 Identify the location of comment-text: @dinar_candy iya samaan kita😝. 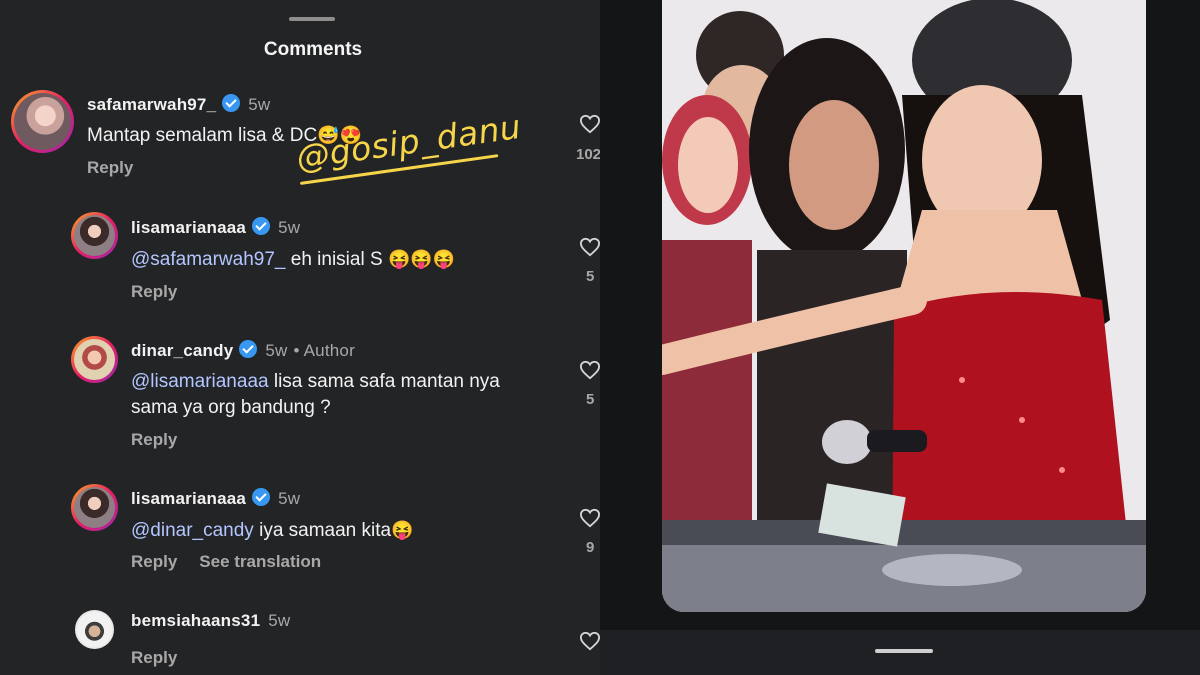
(272, 530).